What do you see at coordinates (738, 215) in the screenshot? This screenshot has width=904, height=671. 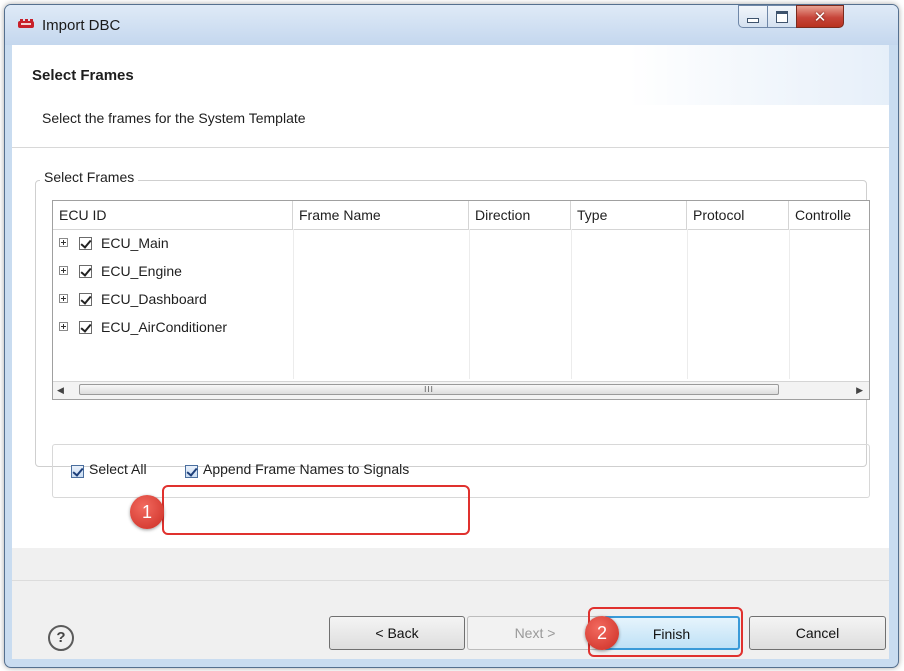 I see `column-header-protocol: Protocol` at bounding box center [738, 215].